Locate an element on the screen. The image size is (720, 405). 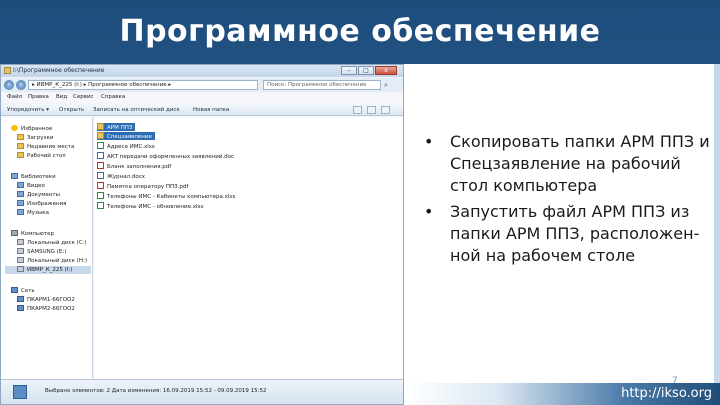
nav-libraries: Библиотеки is located at coordinates (33, 177).